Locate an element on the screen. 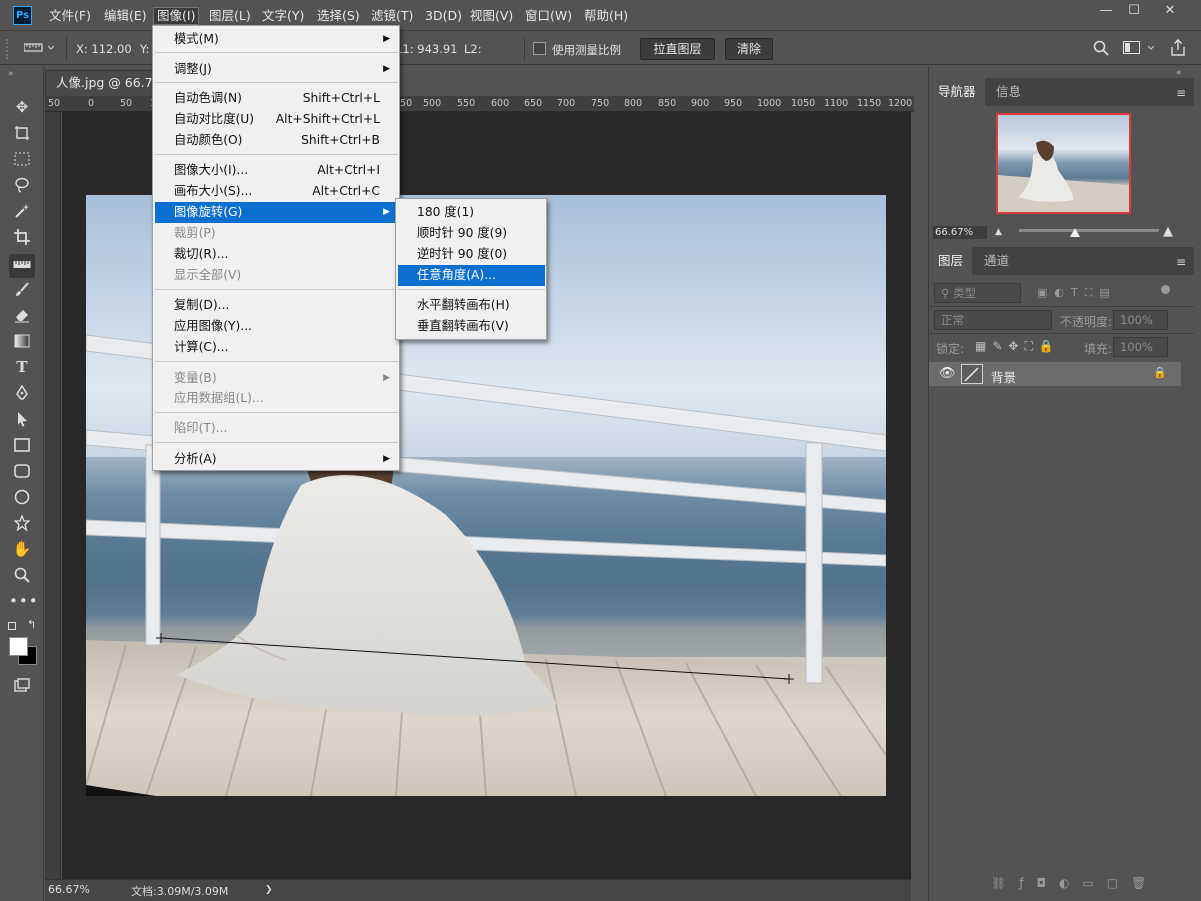 The width and height of the screenshot is (1201, 901). menu-type: 文字(Y) is located at coordinates (283, 16).